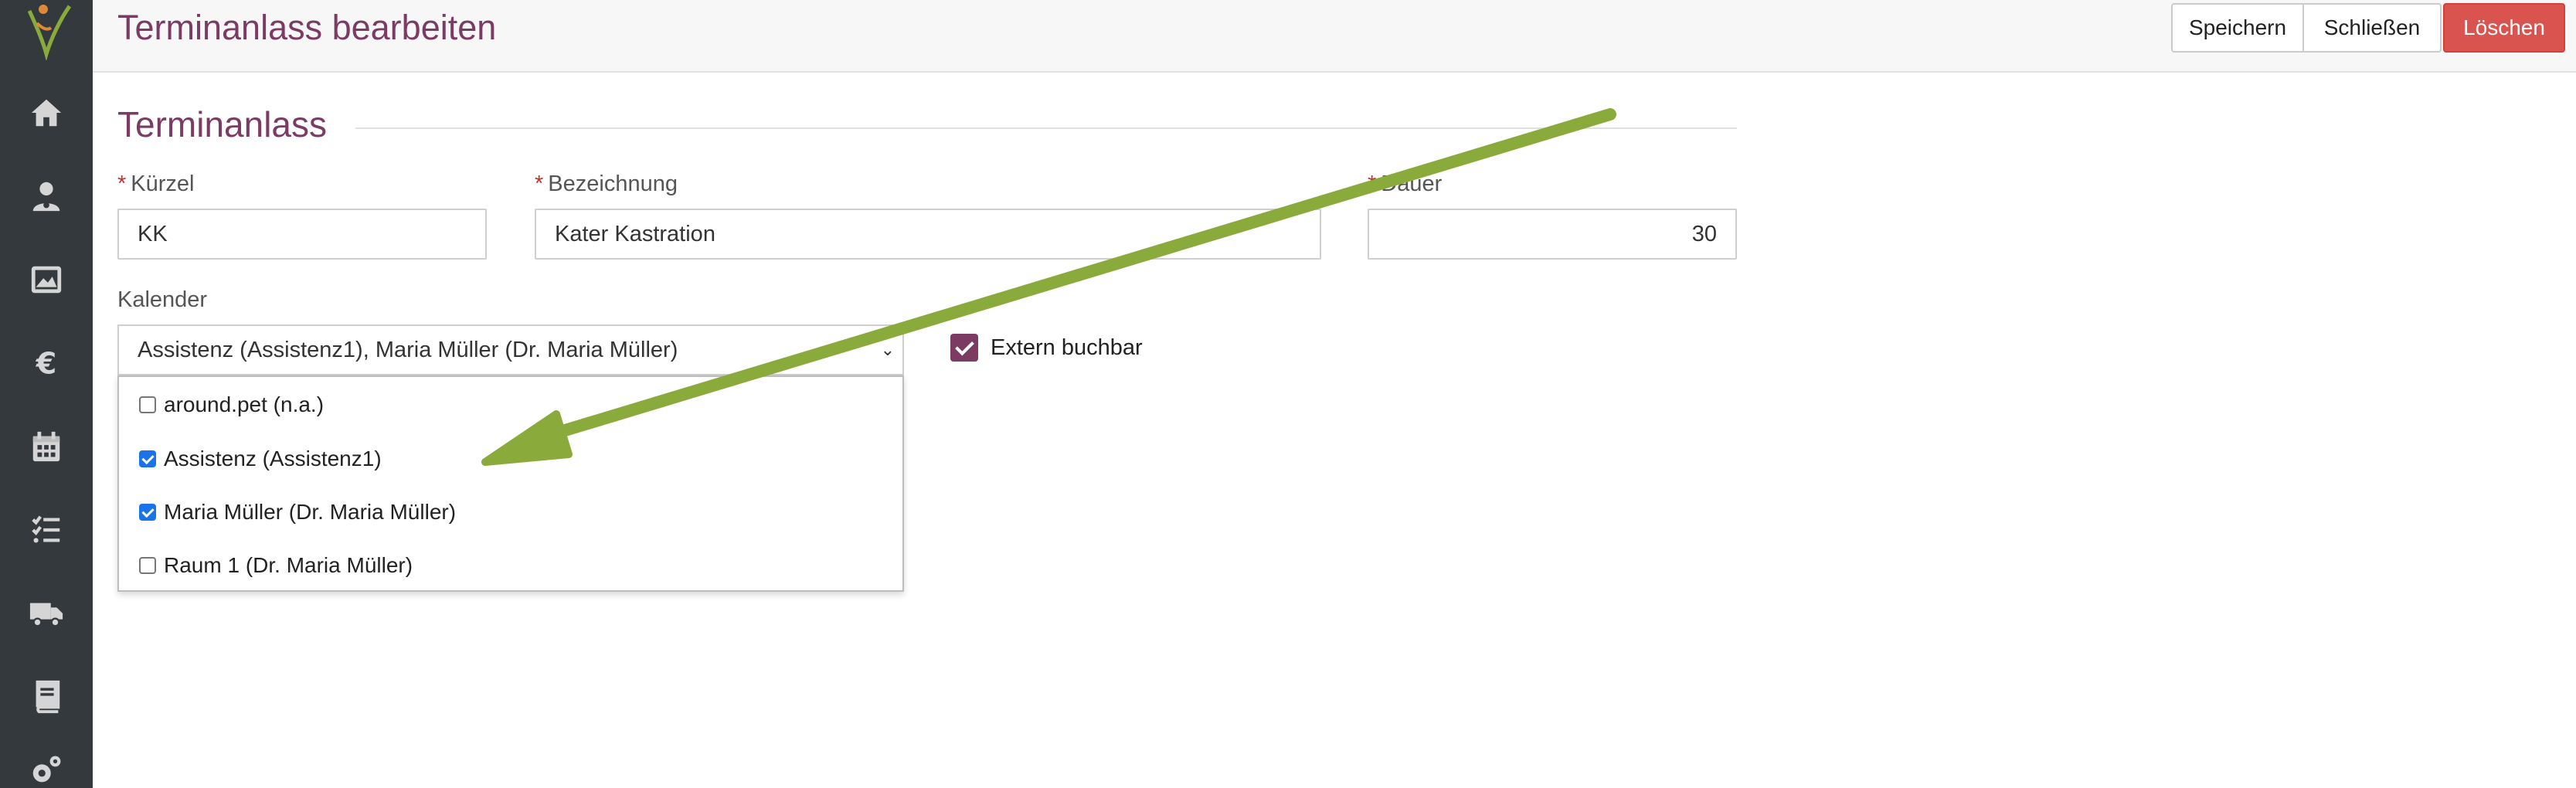 This screenshot has width=2576, height=788. I want to click on section-title: Terminanlass, so click(222, 124).